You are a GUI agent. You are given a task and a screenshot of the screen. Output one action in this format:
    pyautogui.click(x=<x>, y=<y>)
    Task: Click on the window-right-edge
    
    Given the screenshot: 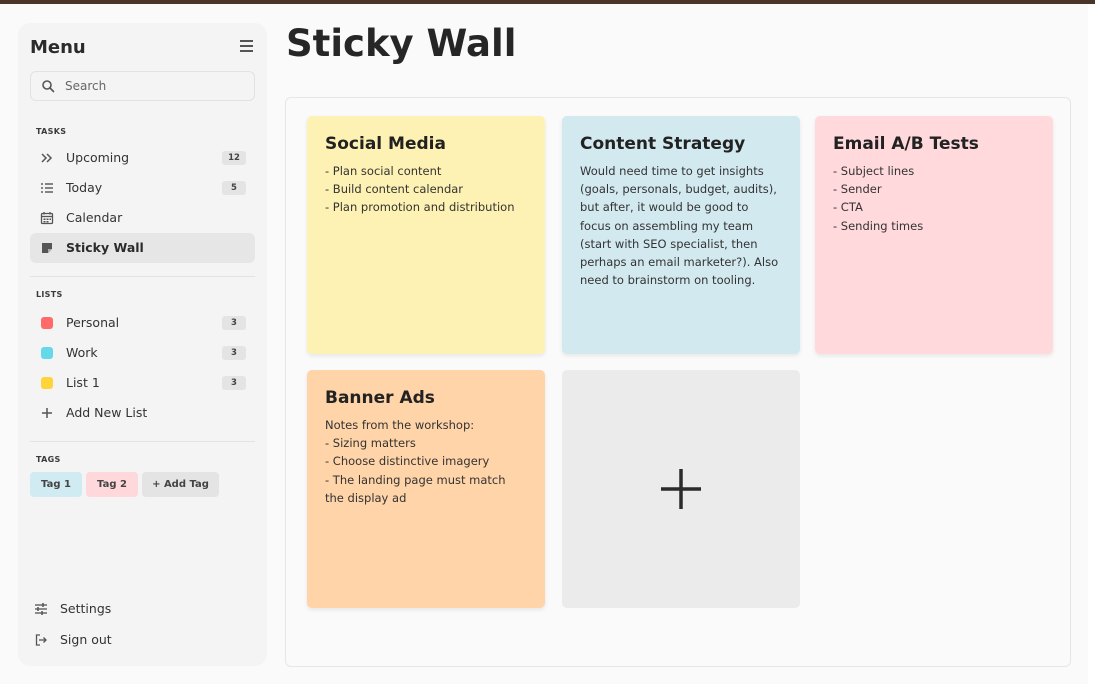 What is the action you would take?
    pyautogui.click(x=1091, y=344)
    